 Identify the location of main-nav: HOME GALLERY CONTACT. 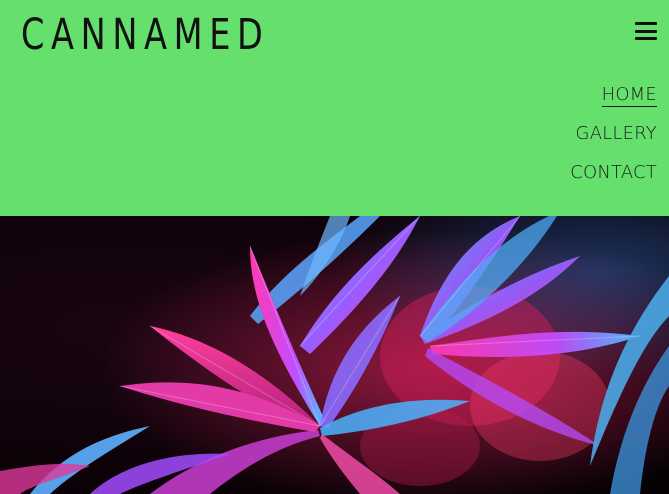
(613, 141).